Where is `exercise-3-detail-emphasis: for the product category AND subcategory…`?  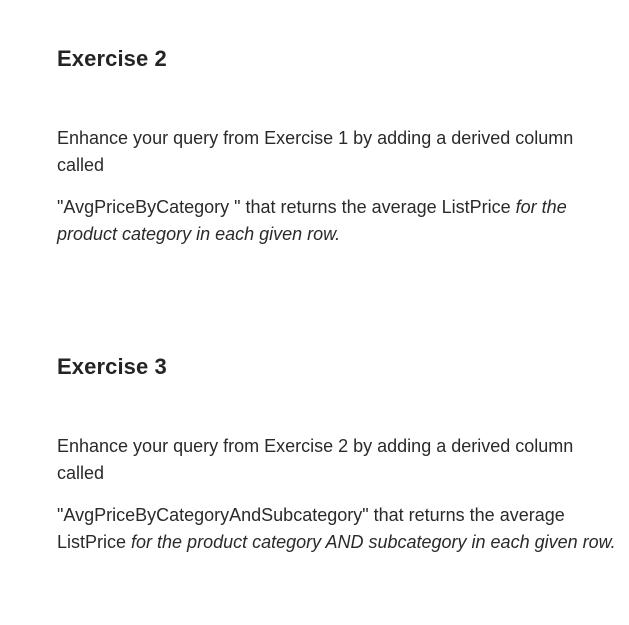 exercise-3-detail-emphasis: for the product category AND subcategory… is located at coordinates (373, 541).